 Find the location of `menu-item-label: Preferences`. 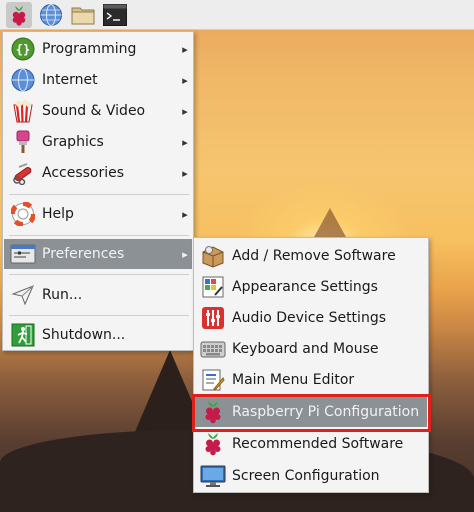

menu-item-label: Preferences is located at coordinates (83, 254).